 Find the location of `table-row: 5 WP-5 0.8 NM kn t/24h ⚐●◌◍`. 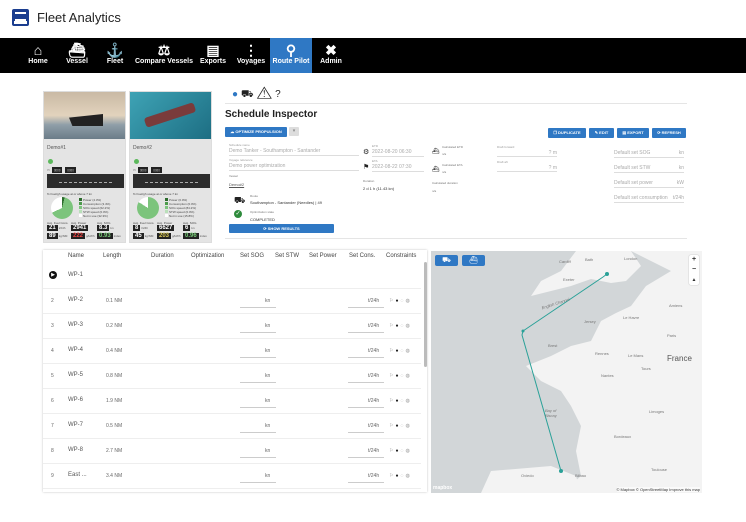

table-row: 5 WP-5 0.8 NM kn t/24h ⚐●◌◍ is located at coordinates (232, 376).